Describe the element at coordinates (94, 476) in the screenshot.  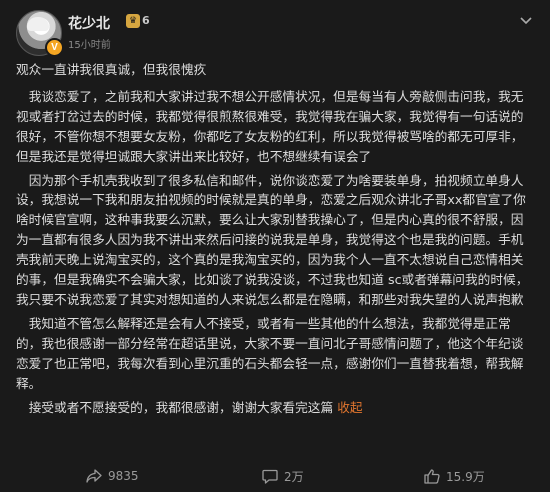
I see `share-icon` at that location.